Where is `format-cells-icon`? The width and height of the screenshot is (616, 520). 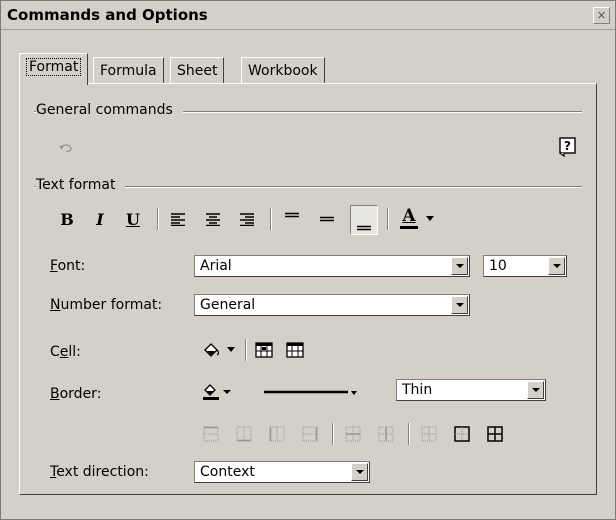
format-cells-icon is located at coordinates (264, 350).